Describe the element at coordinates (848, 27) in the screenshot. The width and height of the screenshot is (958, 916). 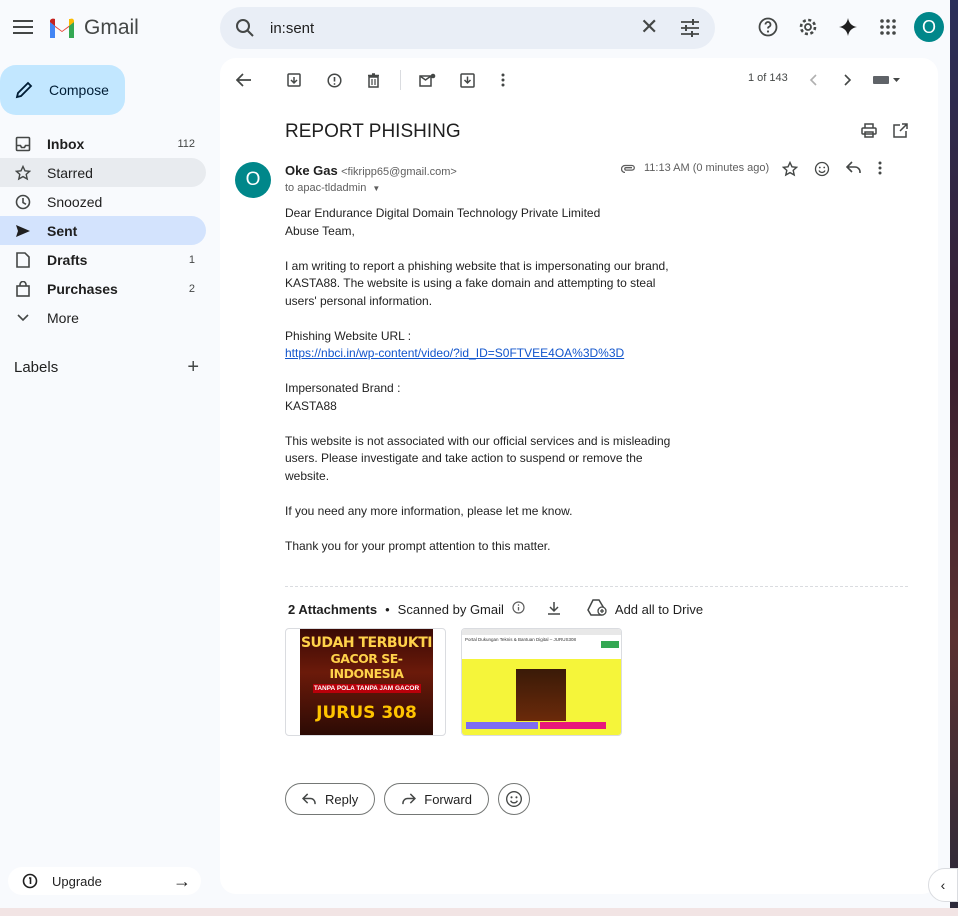
I see `gemini-sparkle-icon` at that location.